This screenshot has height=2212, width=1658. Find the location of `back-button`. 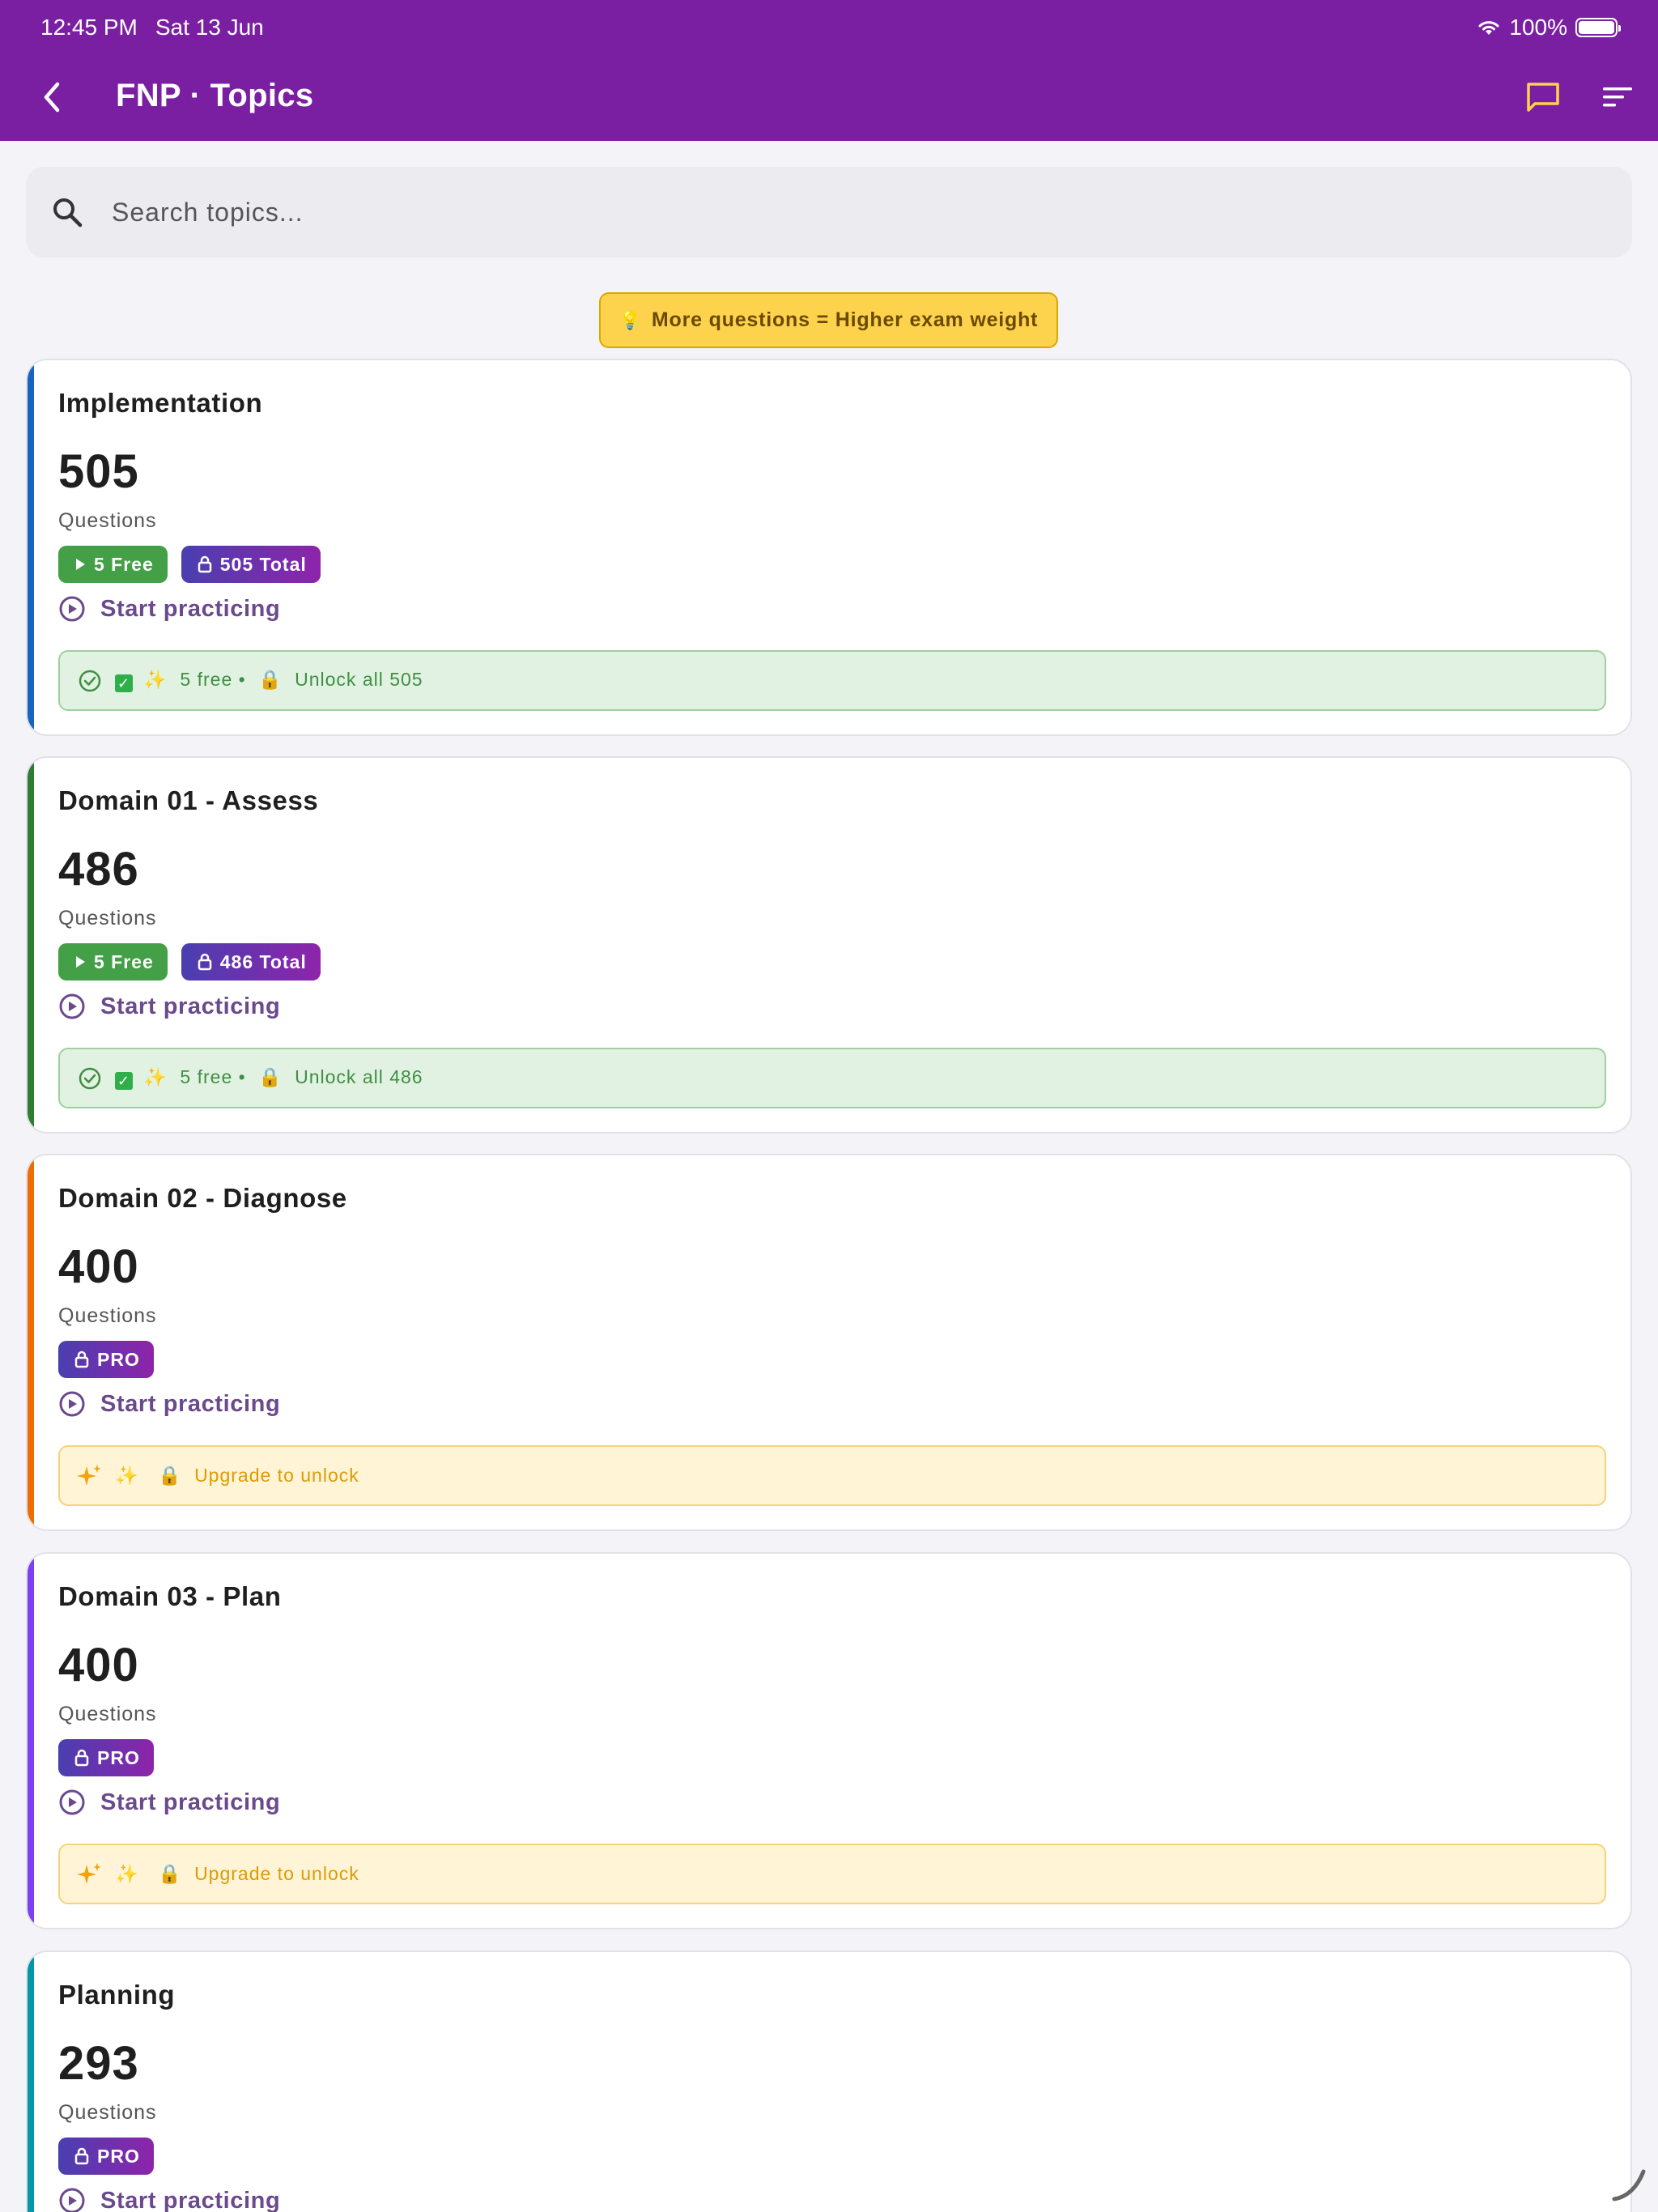

back-button is located at coordinates (52, 97).